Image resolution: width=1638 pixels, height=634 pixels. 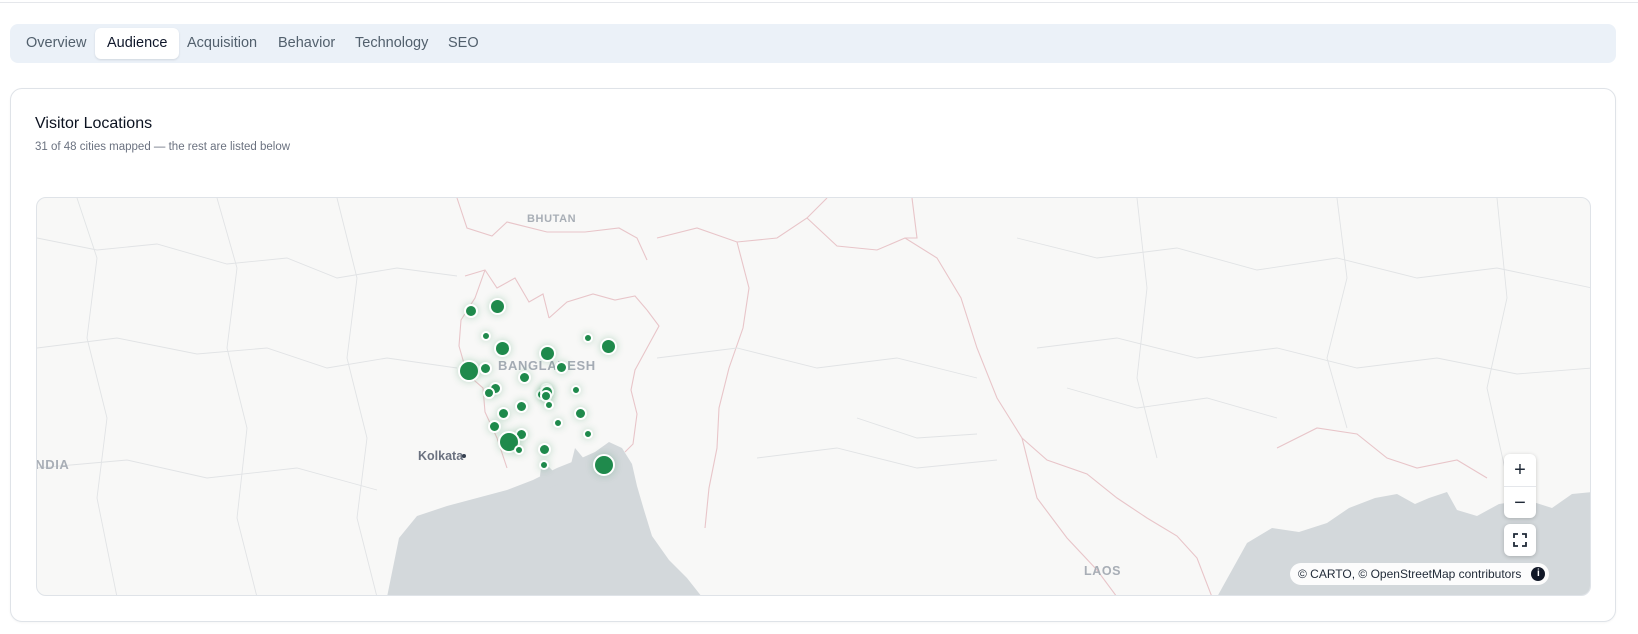 I want to click on zoom-out-button: −, so click(x=1520, y=502).